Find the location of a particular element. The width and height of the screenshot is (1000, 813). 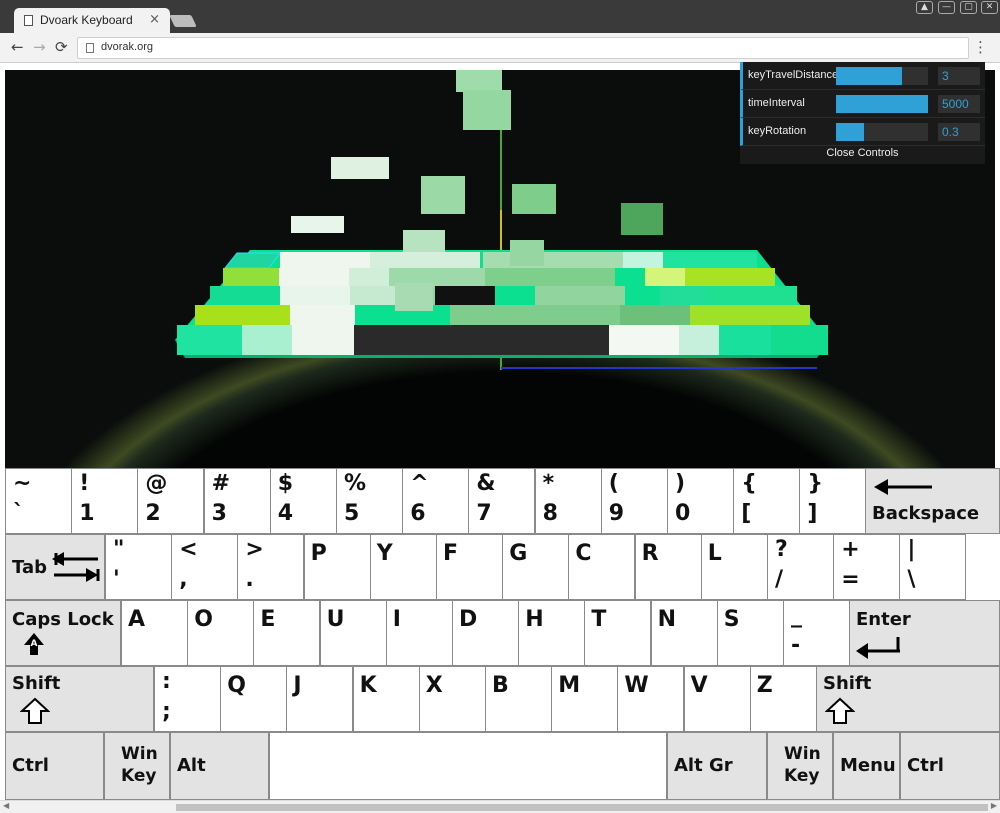

minimize-button: — is located at coordinates (946, 7).